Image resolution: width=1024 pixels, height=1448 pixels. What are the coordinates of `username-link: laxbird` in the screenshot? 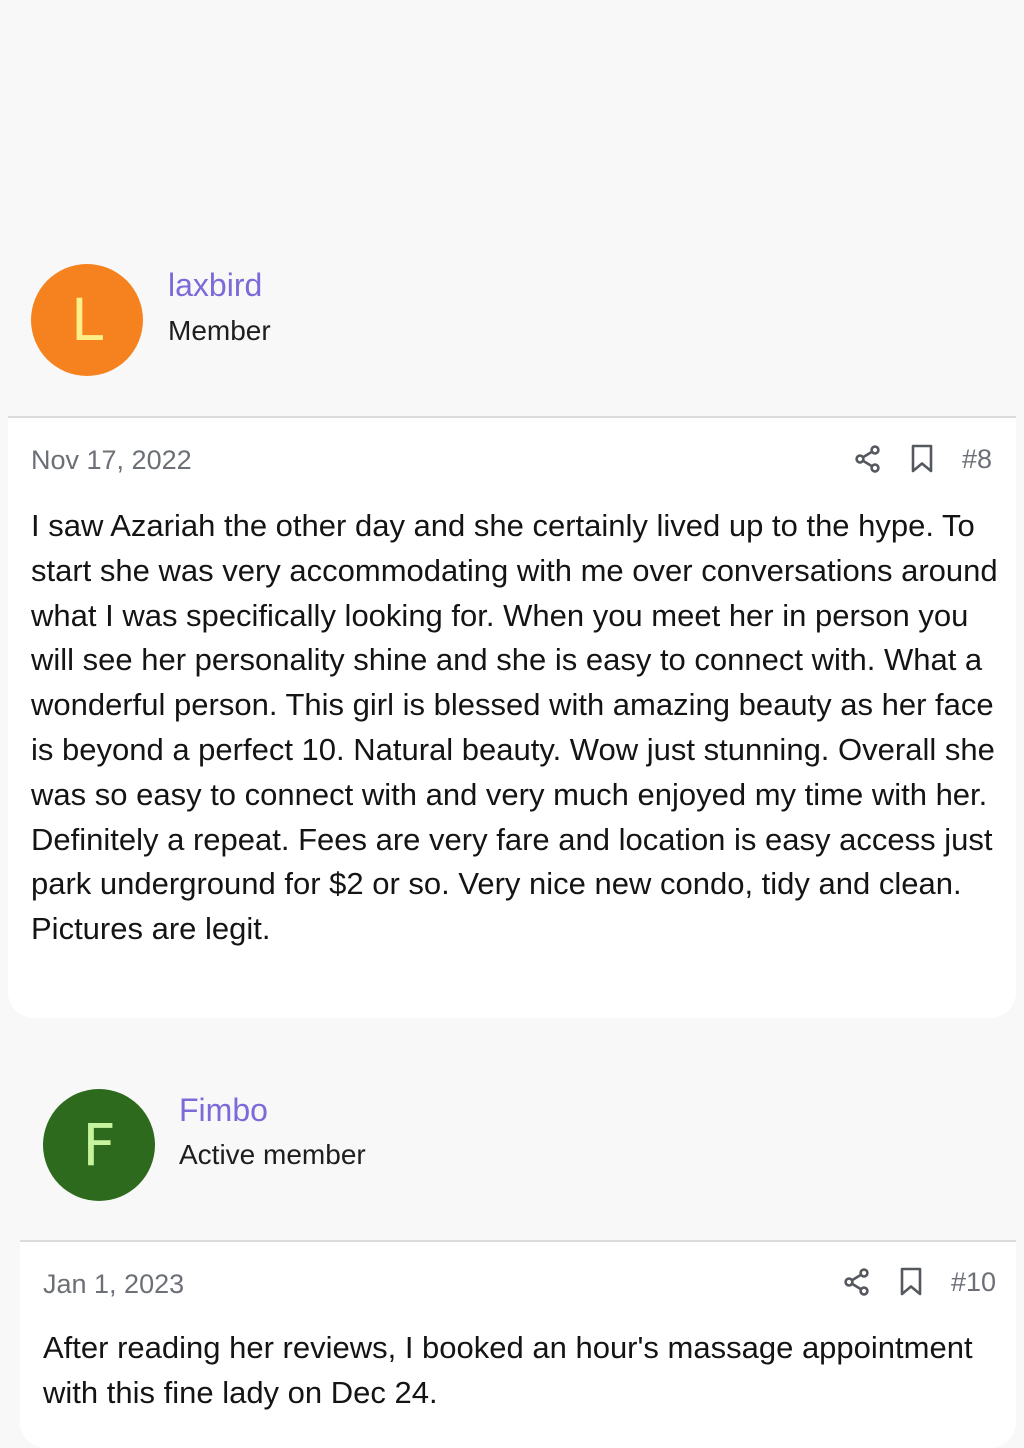 It's located at (215, 285).